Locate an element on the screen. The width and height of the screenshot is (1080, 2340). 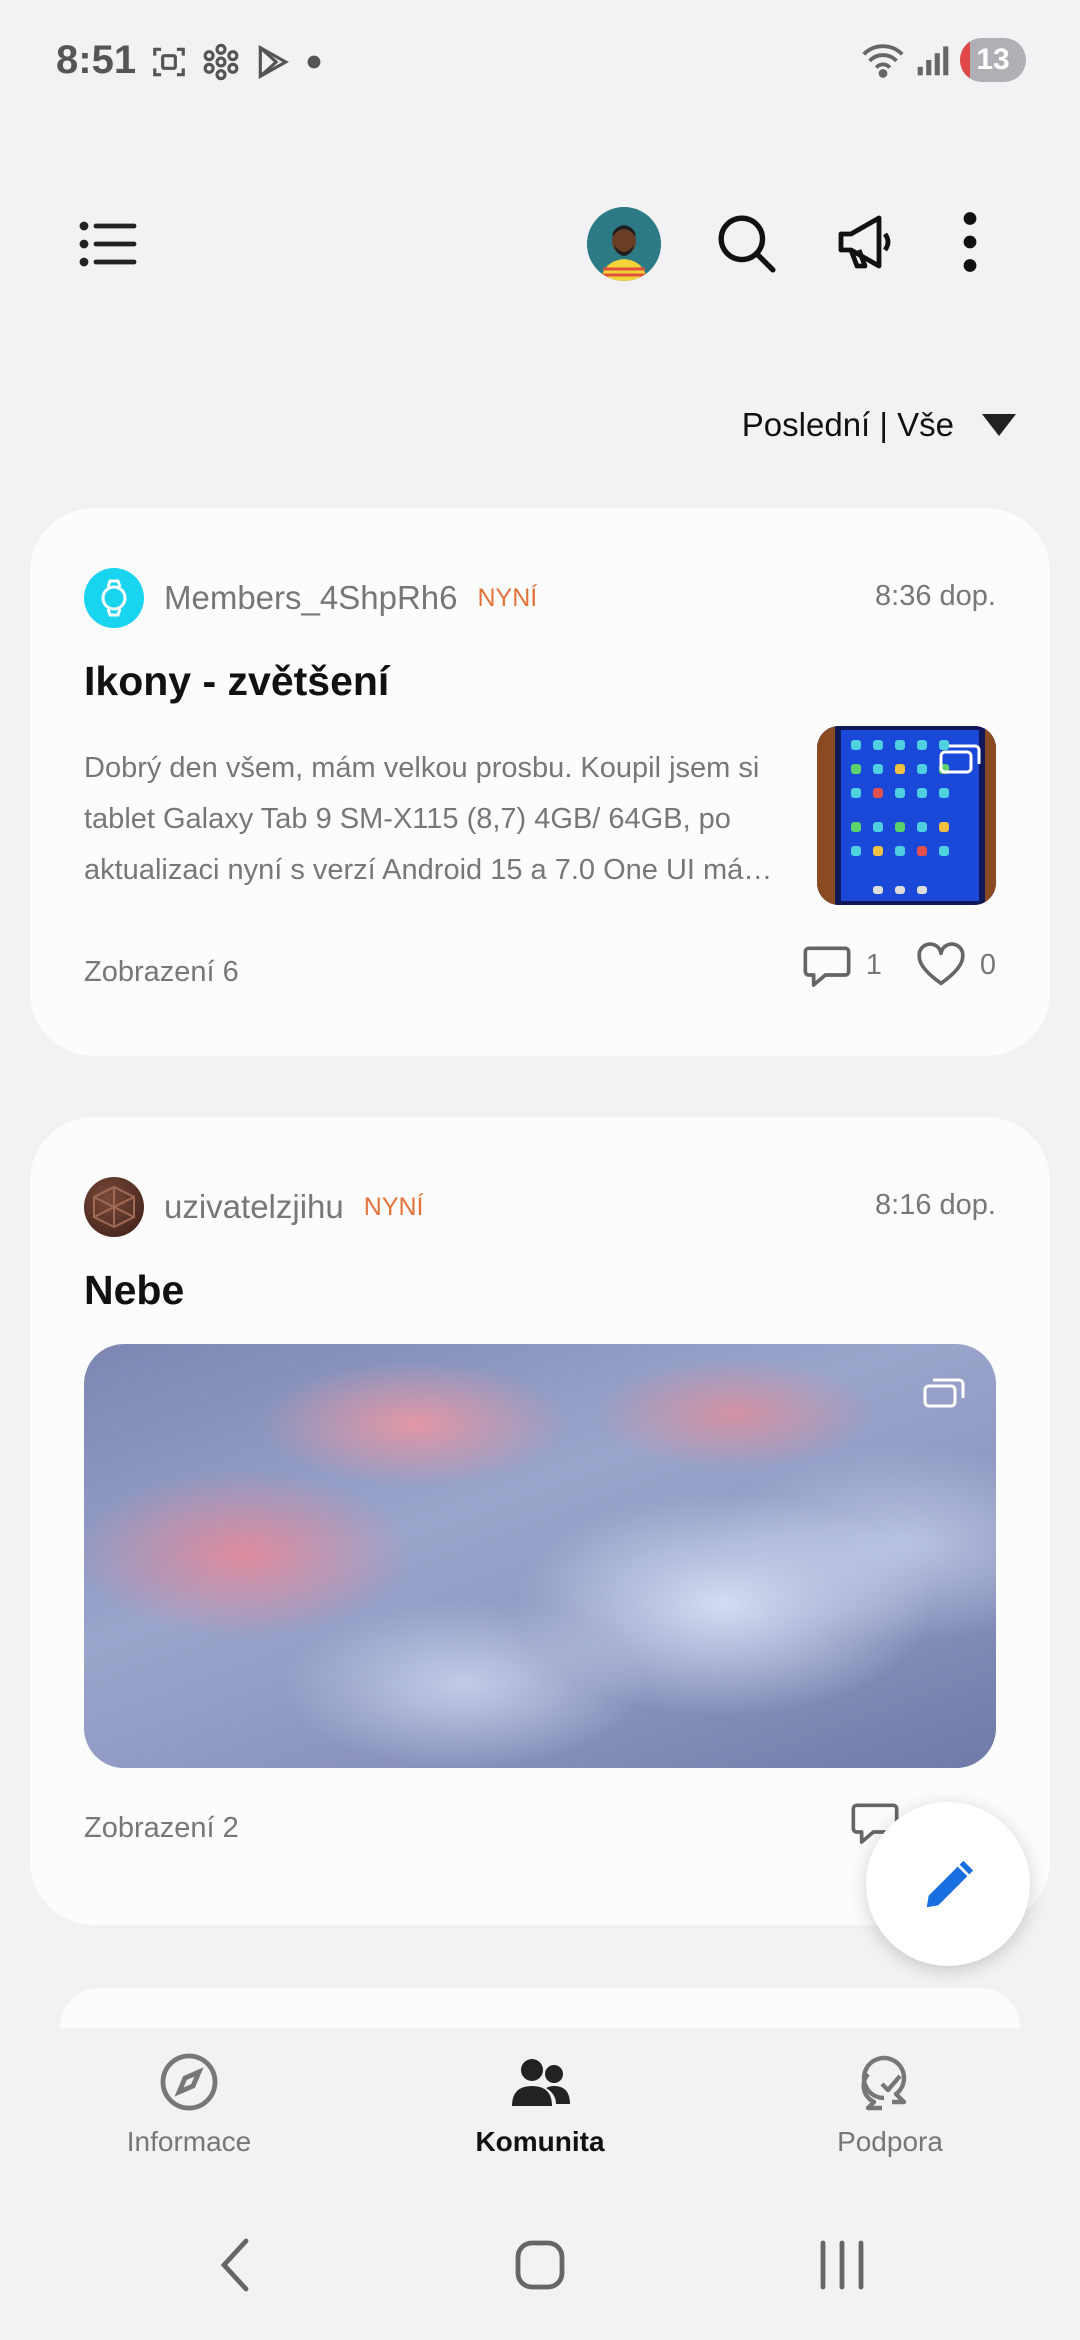
flower-icon is located at coordinates (221, 62).